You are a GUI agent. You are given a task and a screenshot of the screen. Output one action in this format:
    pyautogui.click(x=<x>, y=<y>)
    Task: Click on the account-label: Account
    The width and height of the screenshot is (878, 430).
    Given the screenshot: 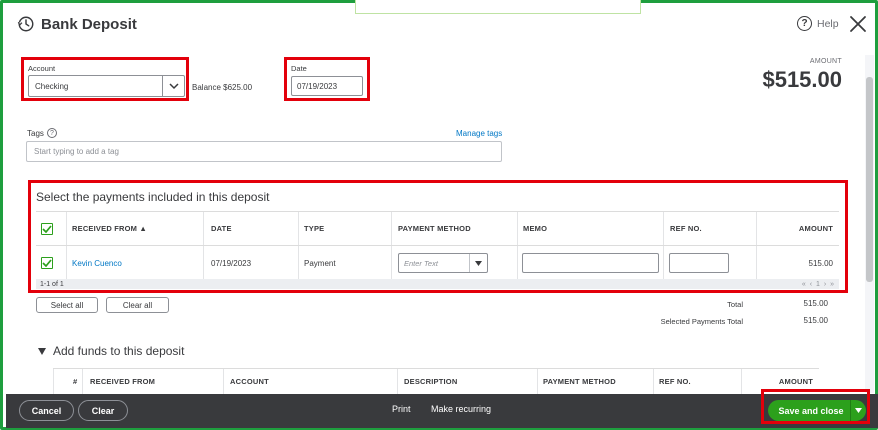 What is the action you would take?
    pyautogui.click(x=42, y=68)
    